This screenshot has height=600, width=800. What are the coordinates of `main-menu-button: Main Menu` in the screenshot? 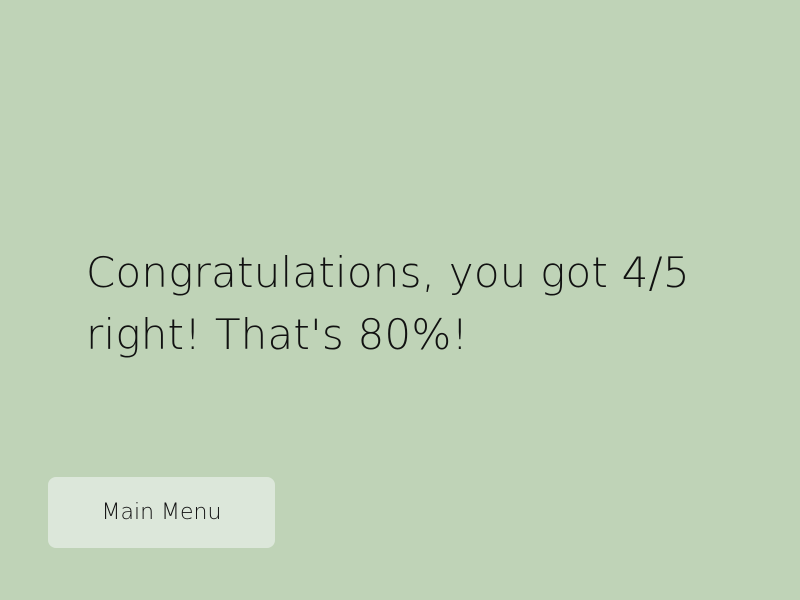 It's located at (161, 512).